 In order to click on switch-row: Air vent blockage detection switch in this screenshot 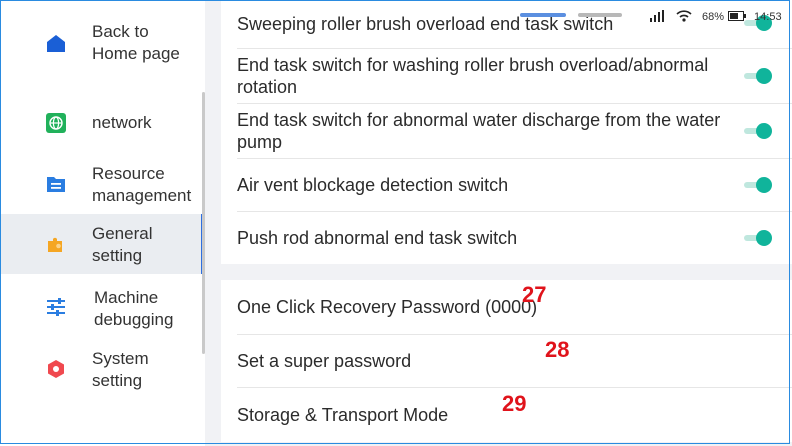, I will do `click(506, 185)`.